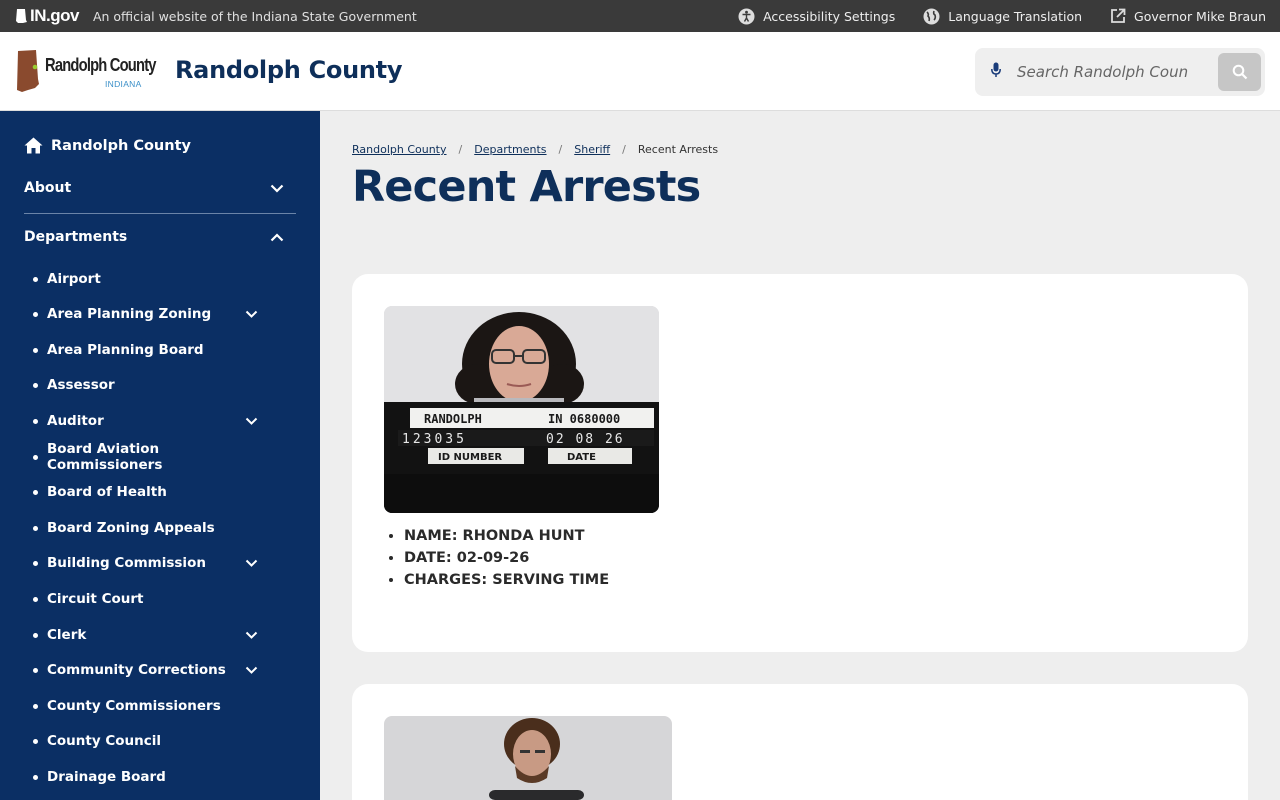 This screenshot has width=1280, height=800. I want to click on sidebar-item-drainage-board: Drainage Board, so click(153, 777).